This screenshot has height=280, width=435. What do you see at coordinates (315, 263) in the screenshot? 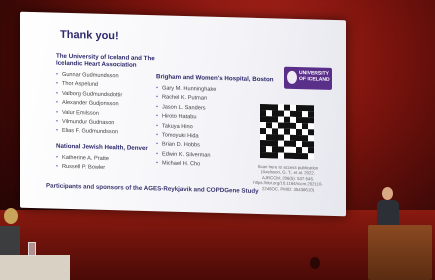
I see `audience-silhouette` at bounding box center [315, 263].